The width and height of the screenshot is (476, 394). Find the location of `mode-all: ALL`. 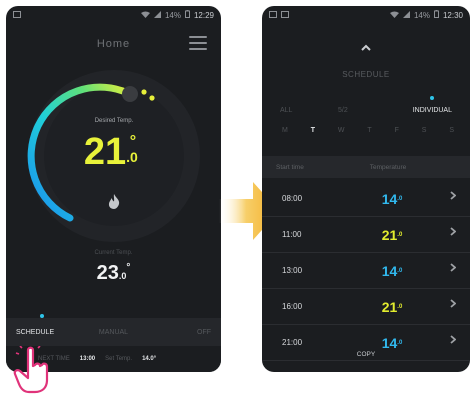

mode-all: ALL is located at coordinates (309, 110).